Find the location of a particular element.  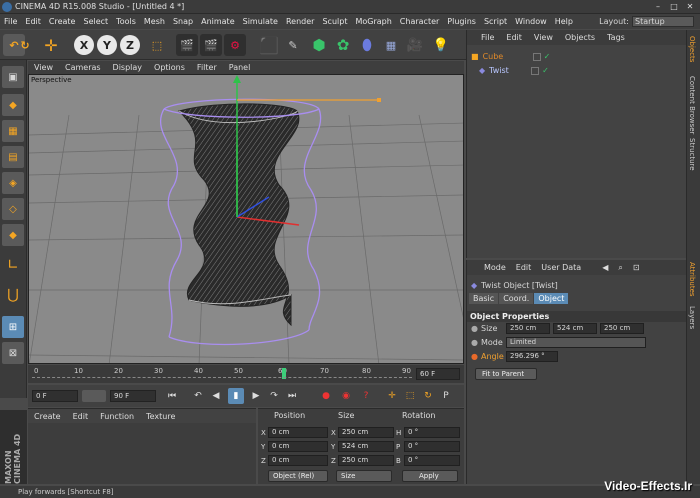

viewport-menu-panel: Panel is located at coordinates (240, 67).